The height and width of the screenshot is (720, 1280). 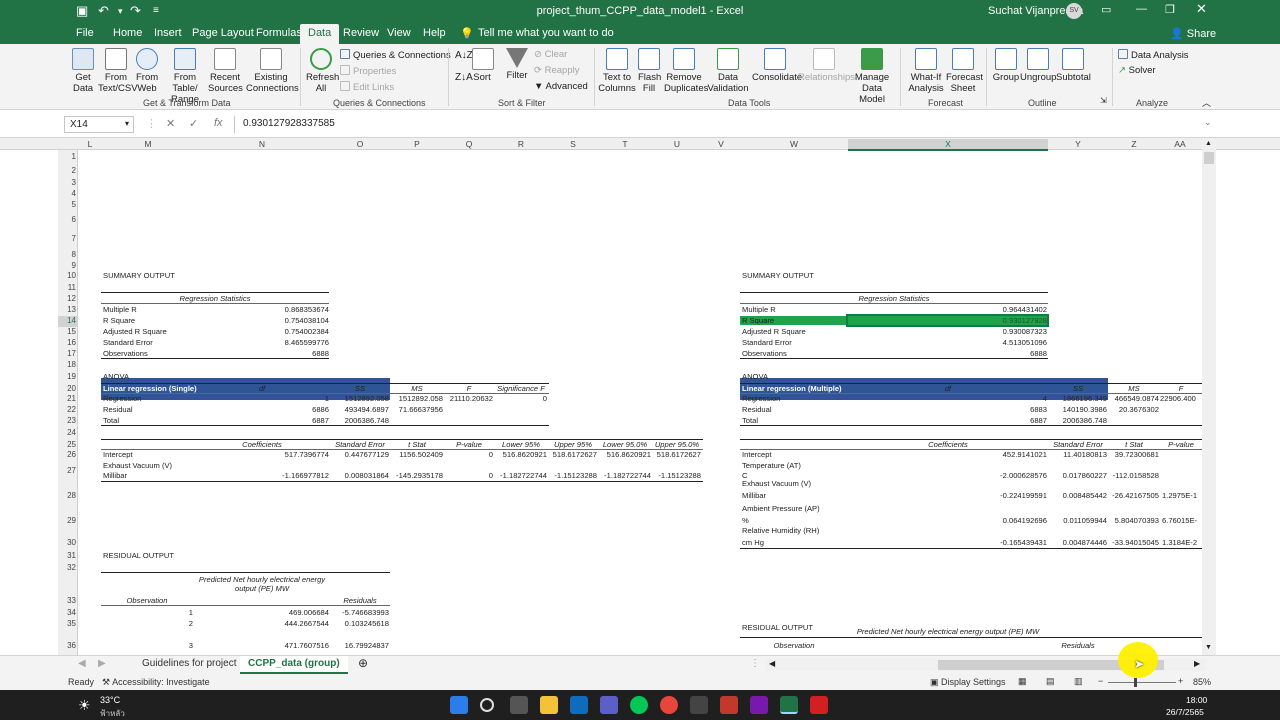 What do you see at coordinates (261, 612) in the screenshot?
I see `residual-pred: 469.006684` at bounding box center [261, 612].